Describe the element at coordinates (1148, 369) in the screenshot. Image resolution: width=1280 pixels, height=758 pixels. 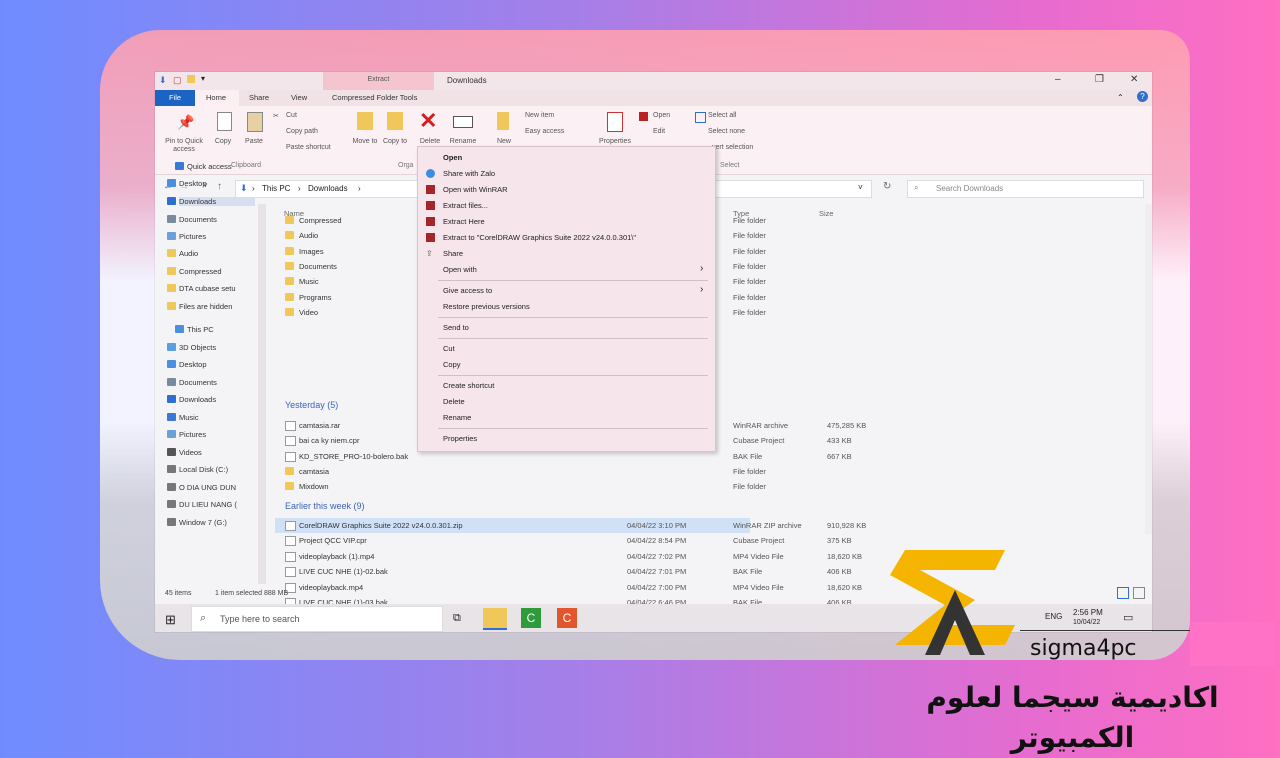
I see `list-scrollbar` at that location.